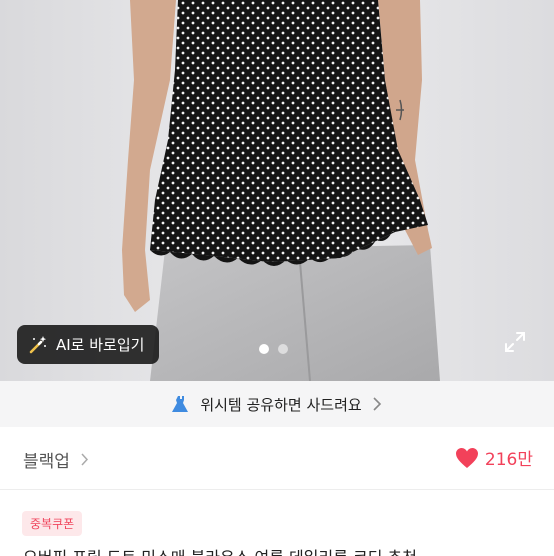 The width and height of the screenshot is (554, 556). I want to click on dress-icon, so click(180, 404).